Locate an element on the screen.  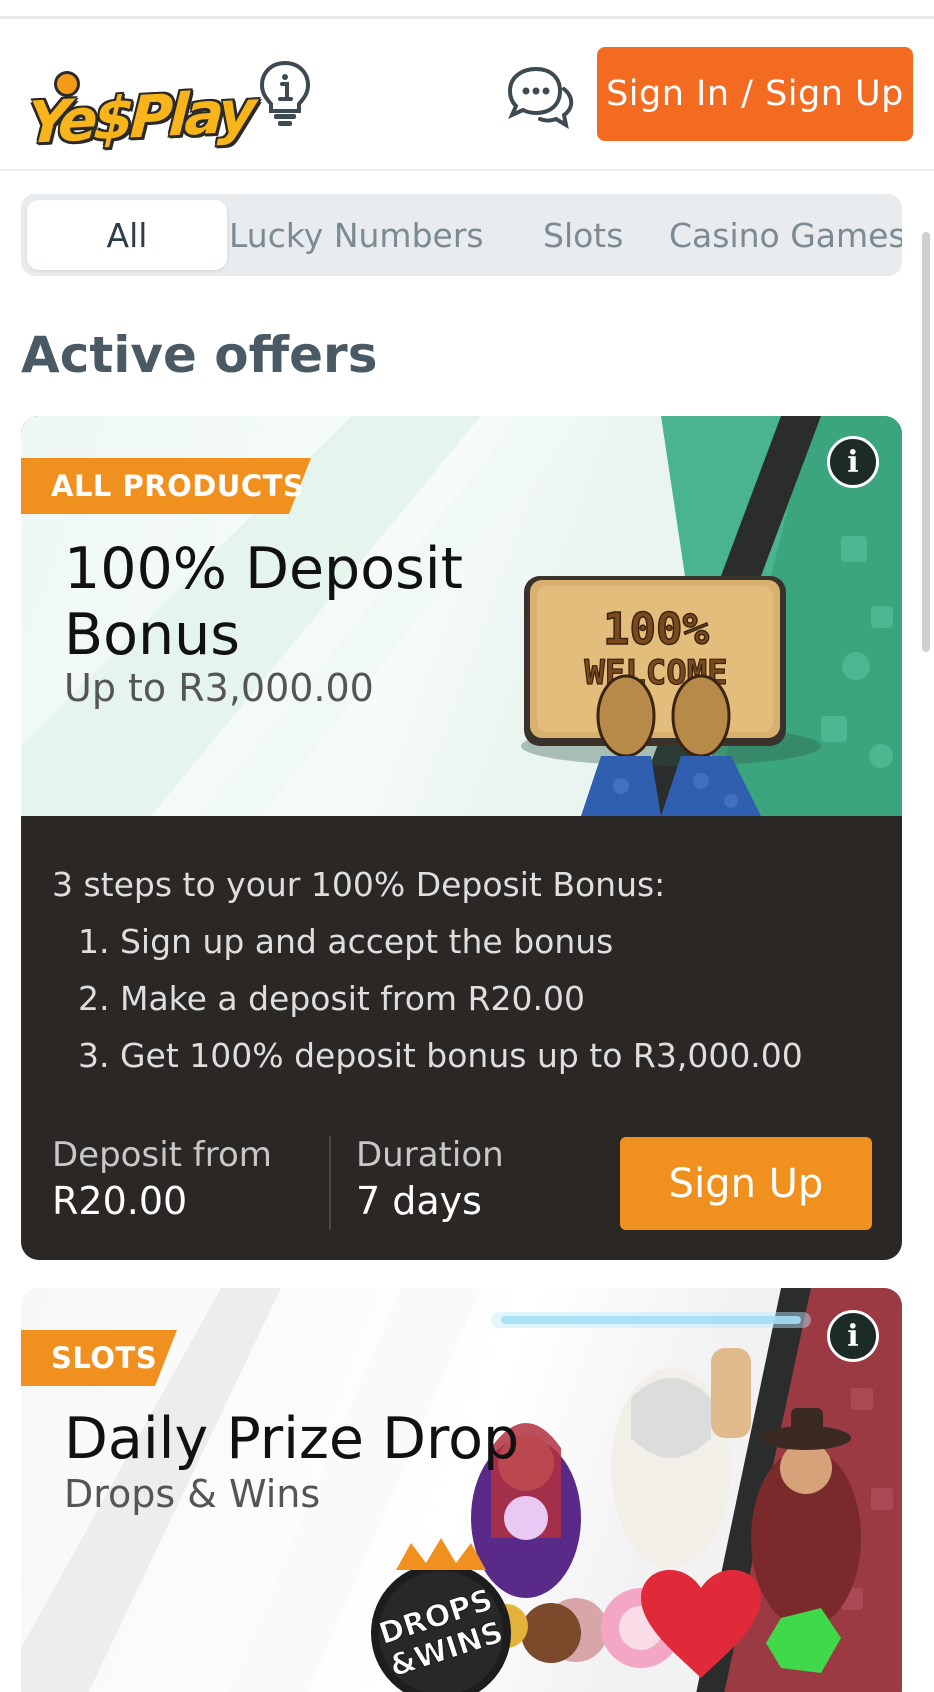
deposit-from-block: Deposit from R20.00 is located at coordinates (162, 1178).